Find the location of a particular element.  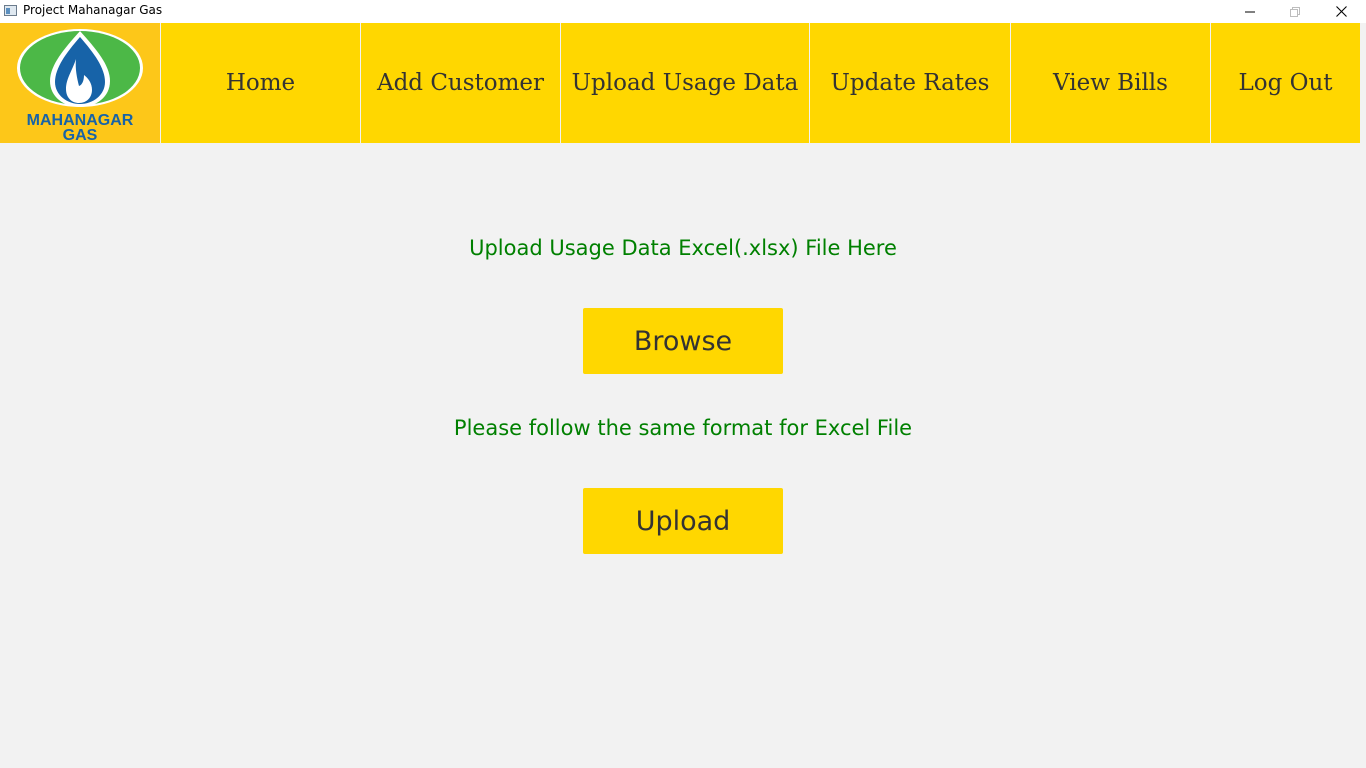

mahanagar-gas-logo: MAHANAGAR GAS is located at coordinates (80, 83).